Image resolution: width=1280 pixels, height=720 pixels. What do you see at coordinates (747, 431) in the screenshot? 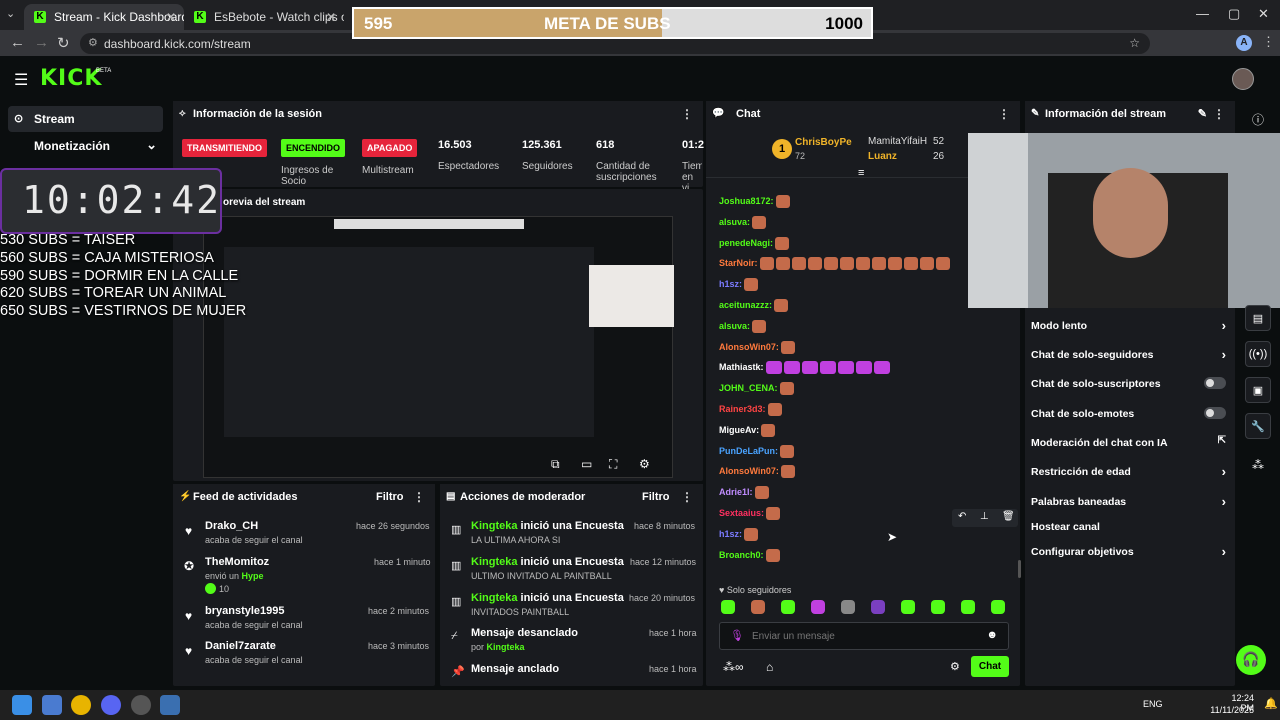
I see `chat-message: MigueAv:` at bounding box center [747, 431].